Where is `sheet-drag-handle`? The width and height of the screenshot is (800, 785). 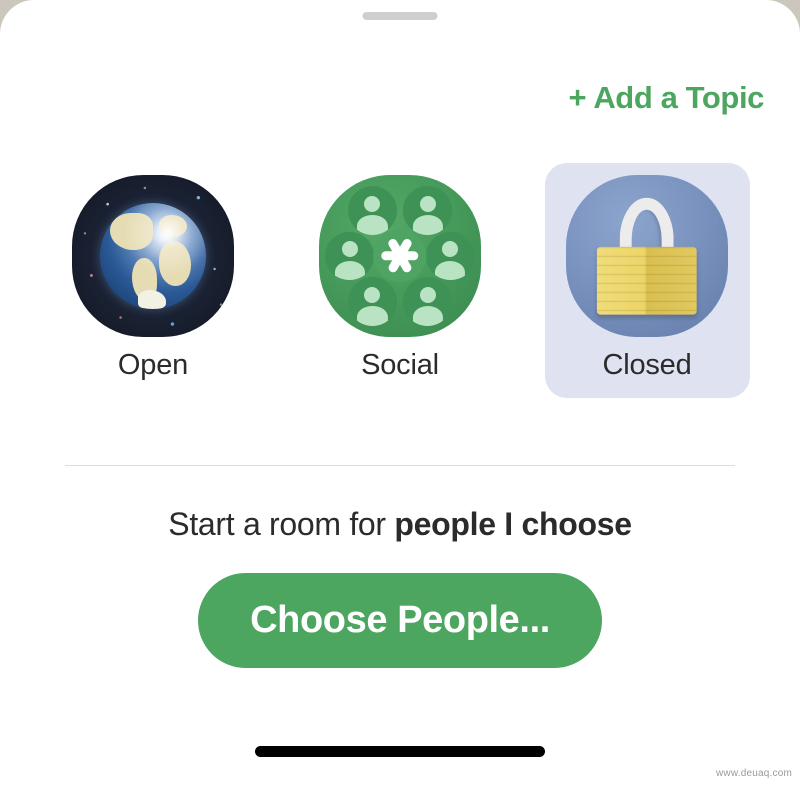 sheet-drag-handle is located at coordinates (400, 16).